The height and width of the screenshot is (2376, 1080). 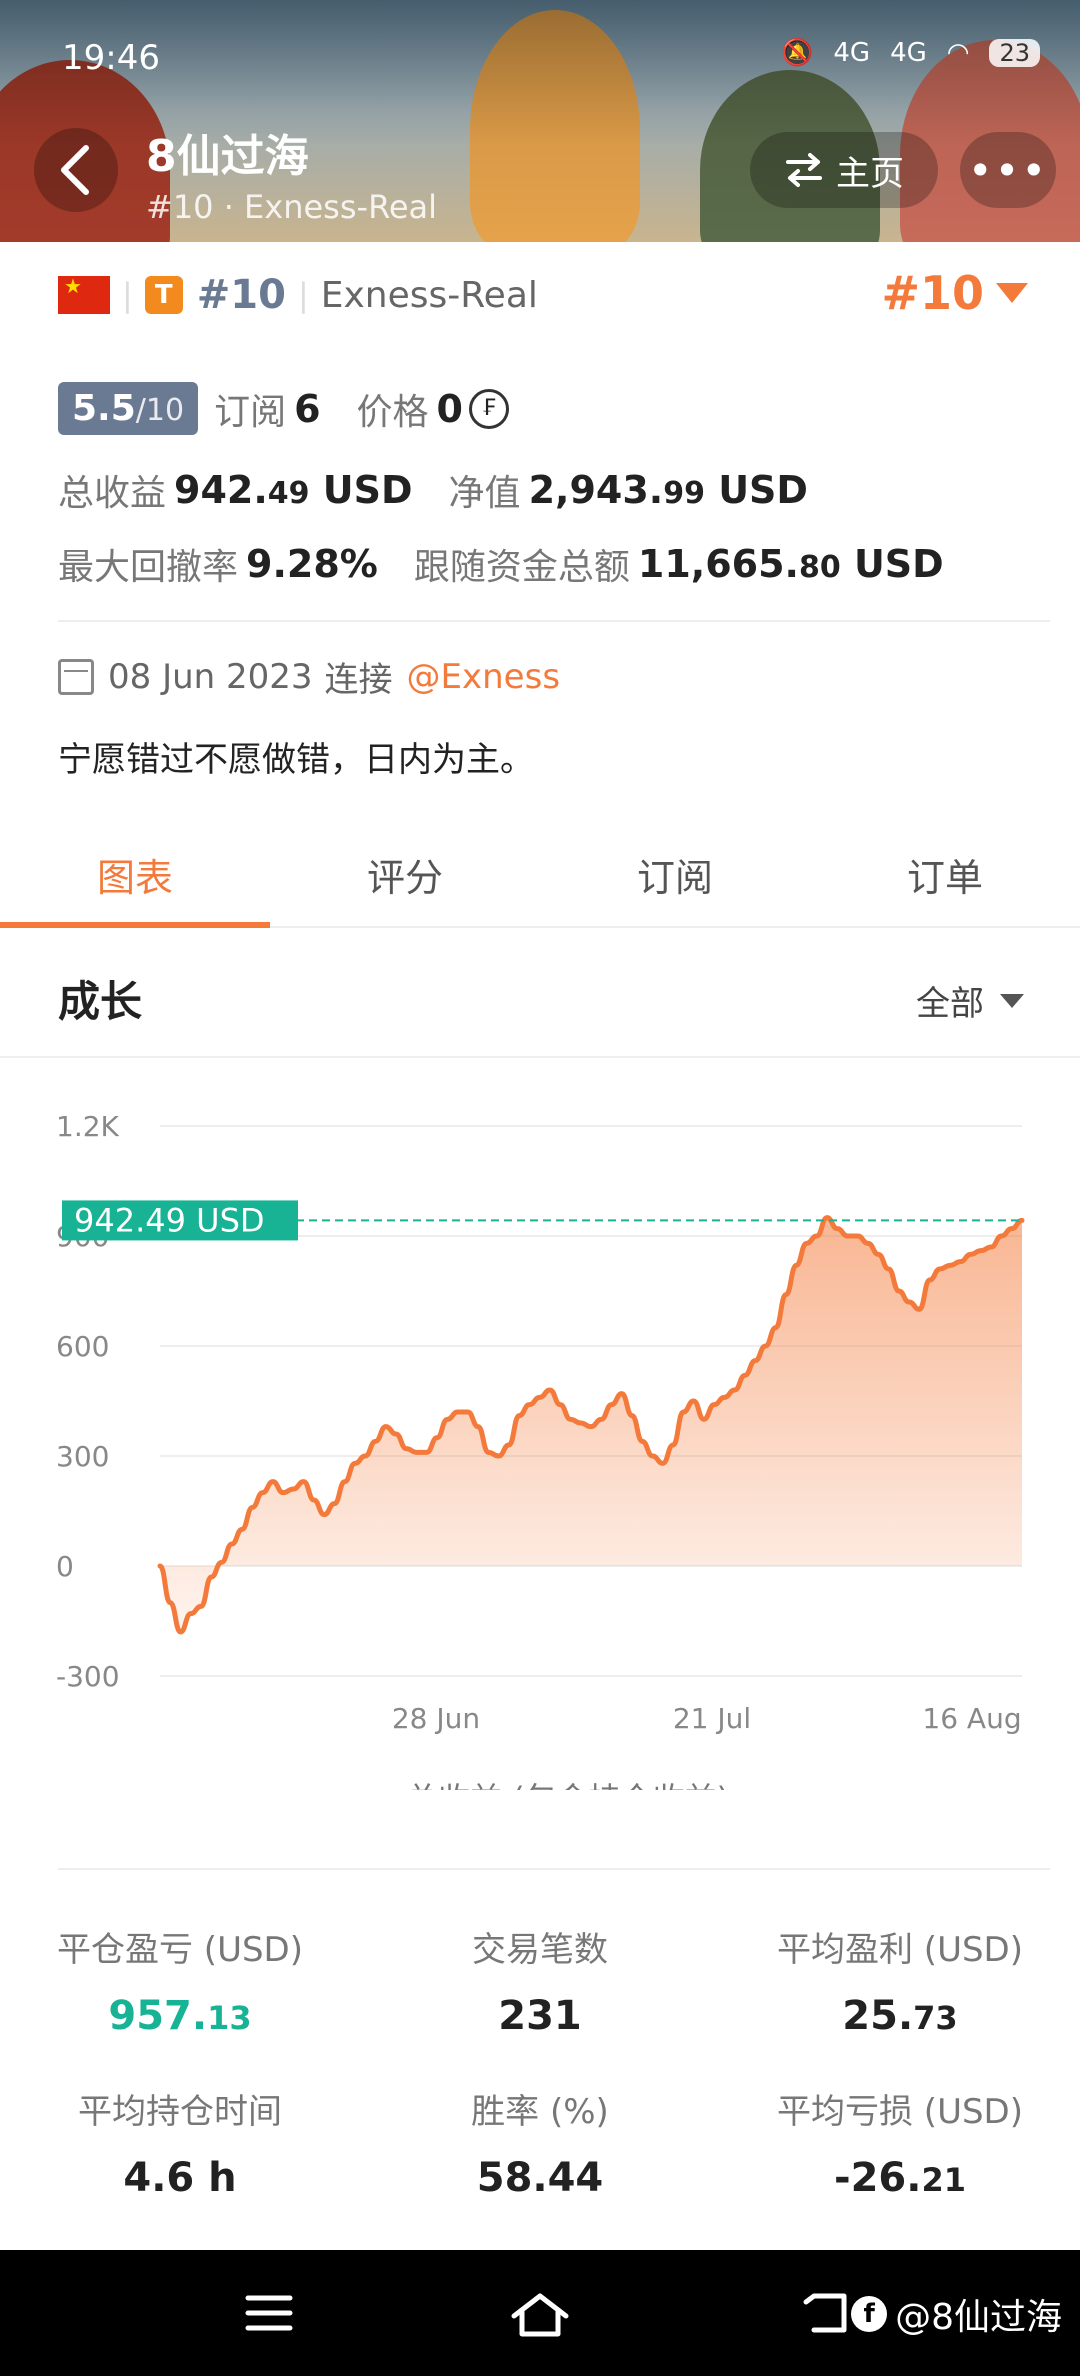 I want to click on stat-value: 957.13, so click(x=180, y=2016).